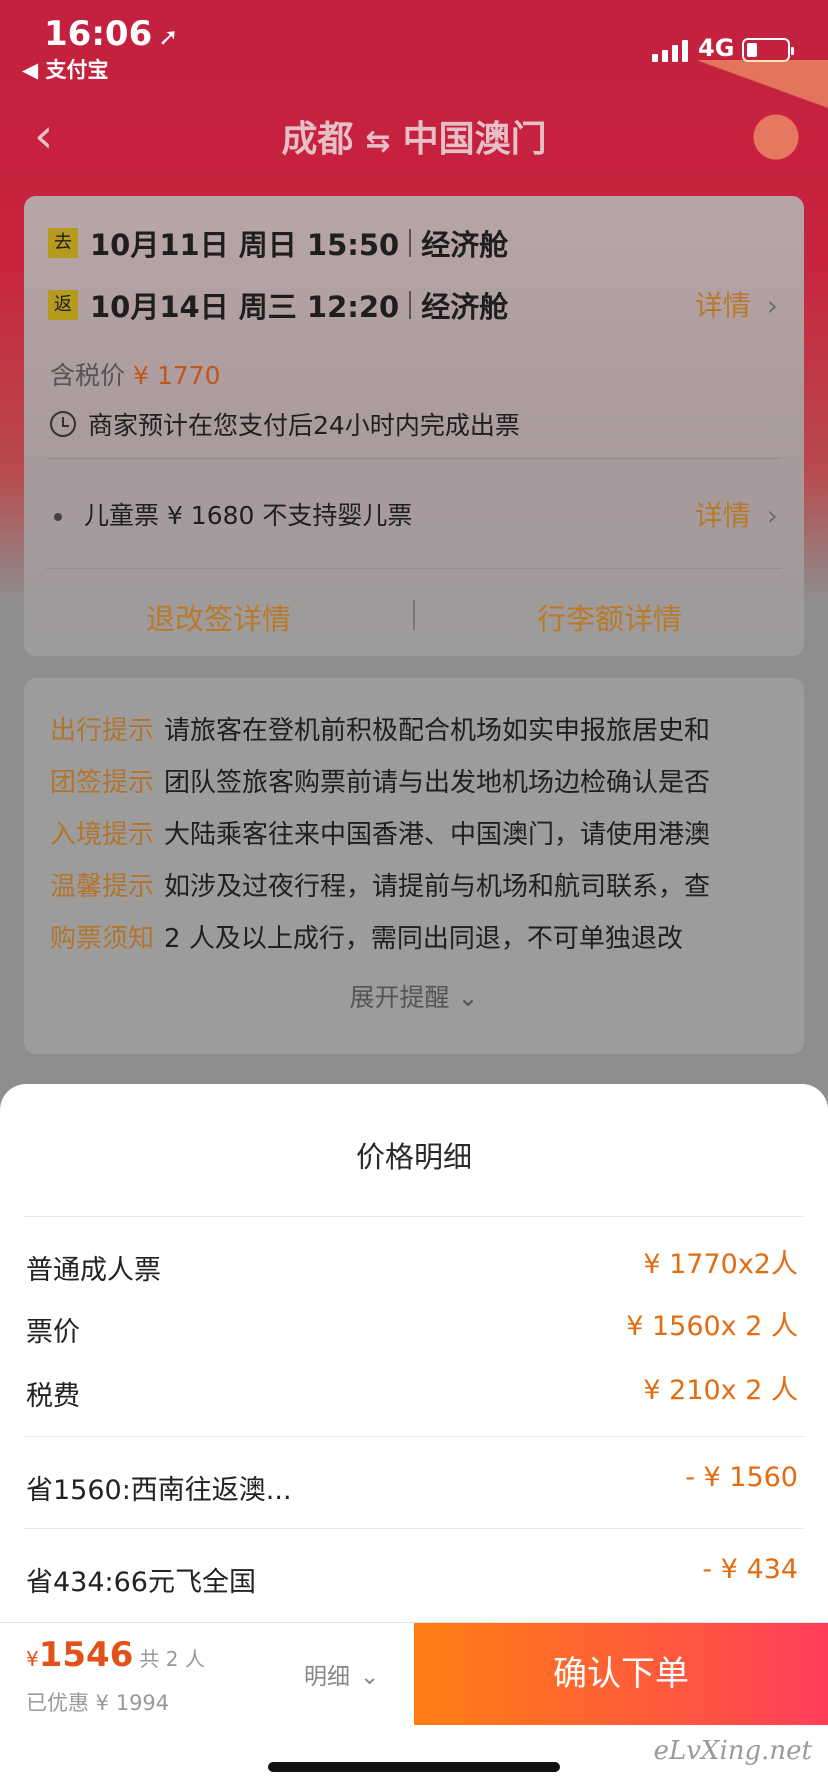 The width and height of the screenshot is (828, 1792). I want to click on baggage-link: 行李额详情, so click(609, 617).